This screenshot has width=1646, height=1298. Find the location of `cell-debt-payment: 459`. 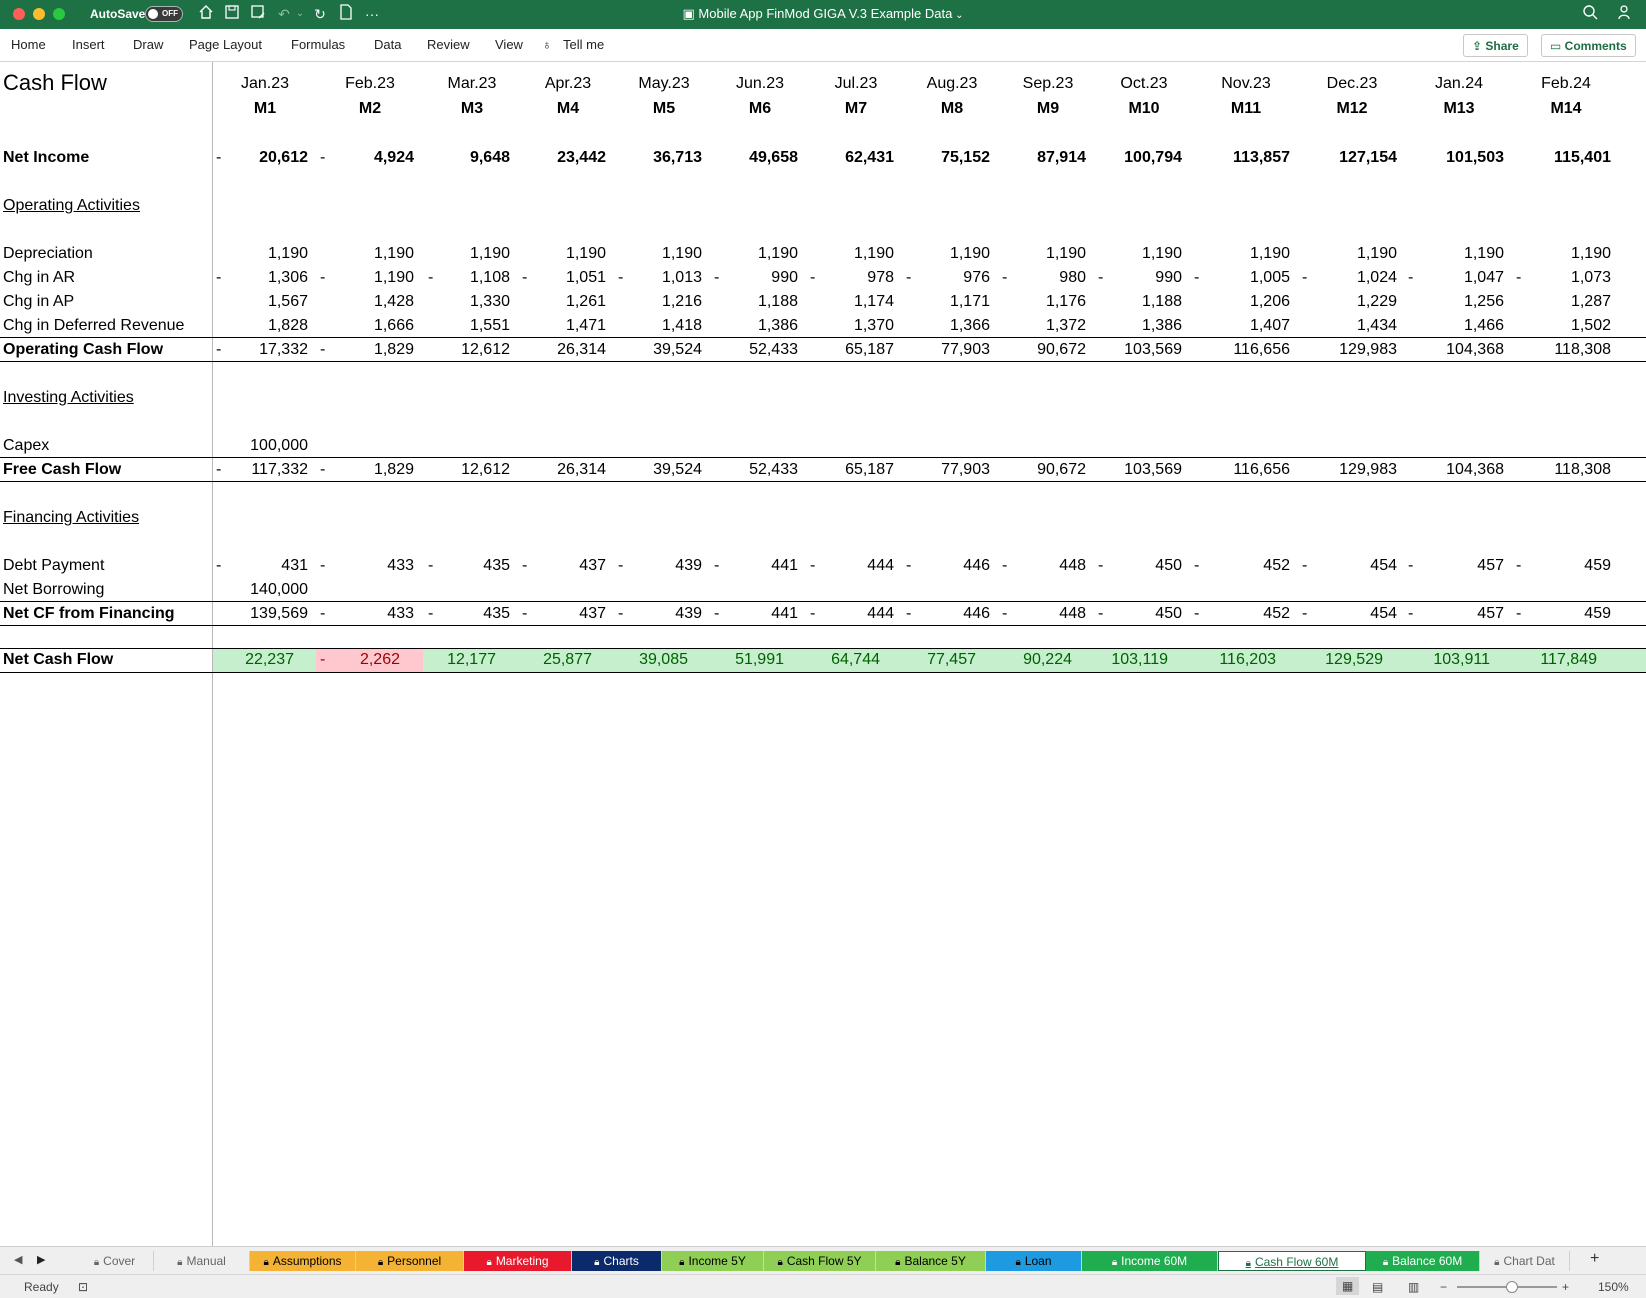

cell-debt-payment: 459 is located at coordinates (1566, 566).